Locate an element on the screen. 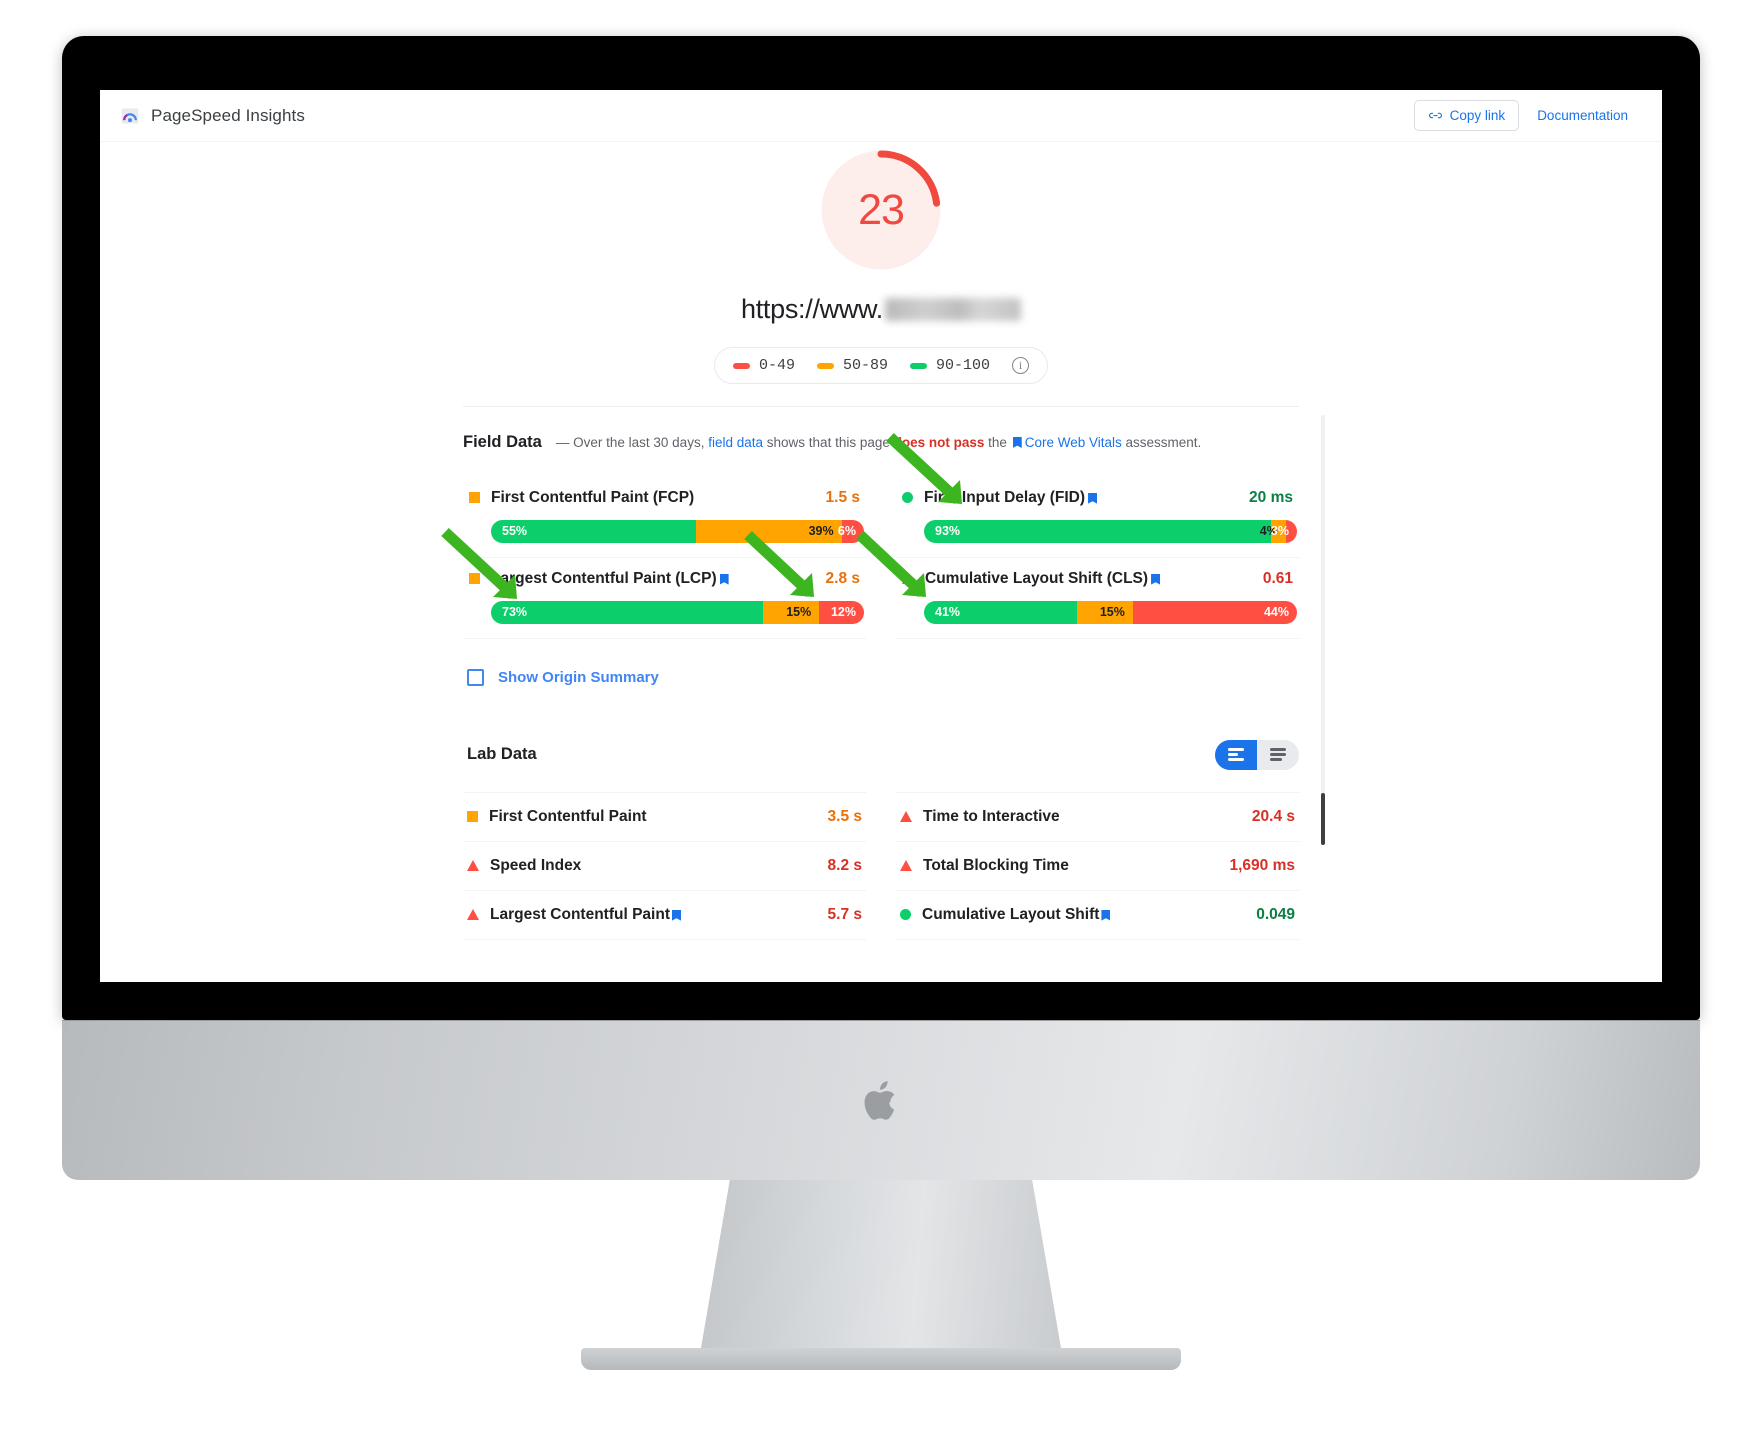 The height and width of the screenshot is (1441, 1761). score-value: 23 is located at coordinates (881, 209).